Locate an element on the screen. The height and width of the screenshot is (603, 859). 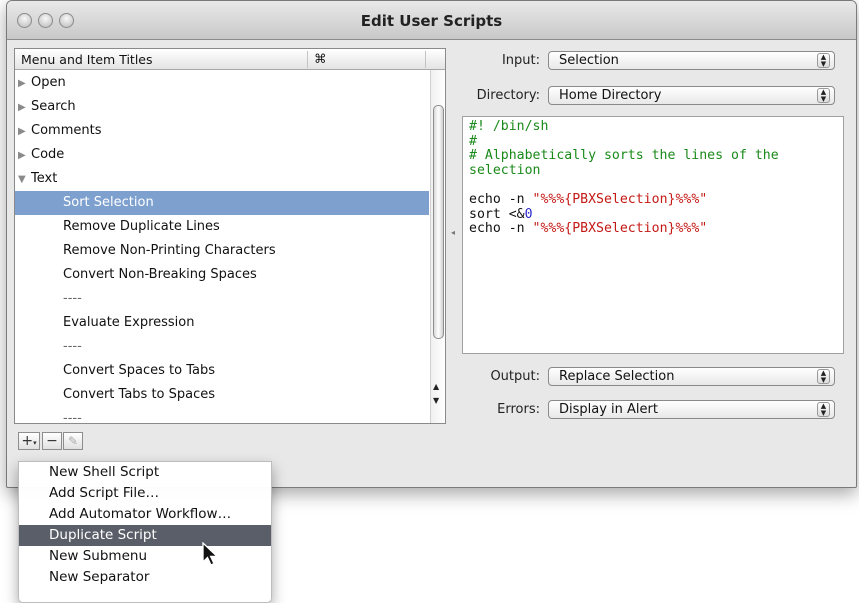
outline-group-row: ▶ Search is located at coordinates (222, 107).